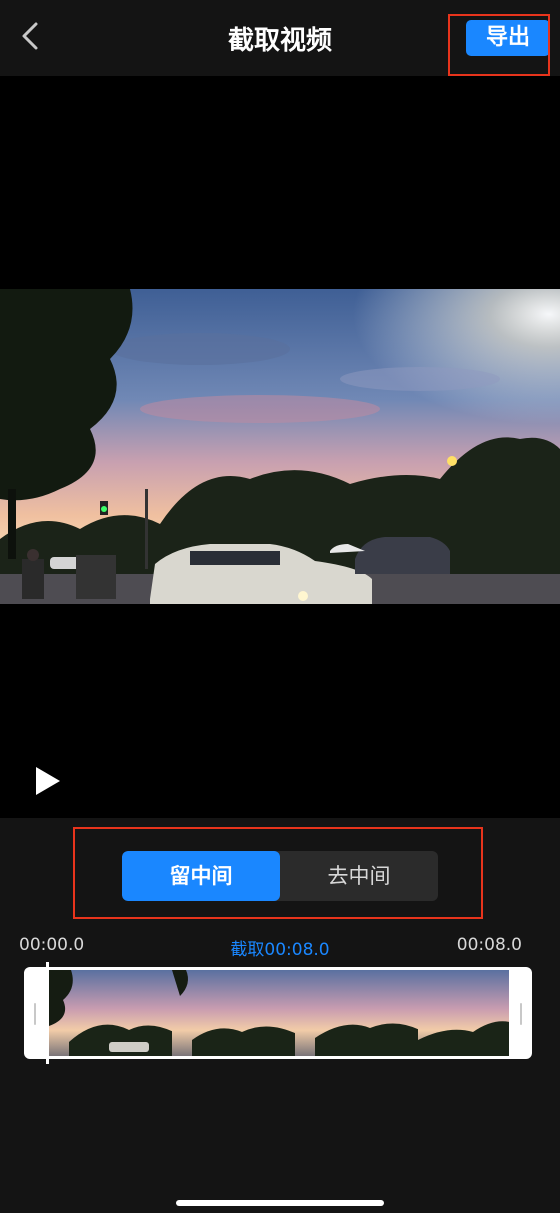 The width and height of the screenshot is (560, 1213). What do you see at coordinates (280, 38) in the screenshot?
I see `top-bar: 截取视频 导出` at bounding box center [280, 38].